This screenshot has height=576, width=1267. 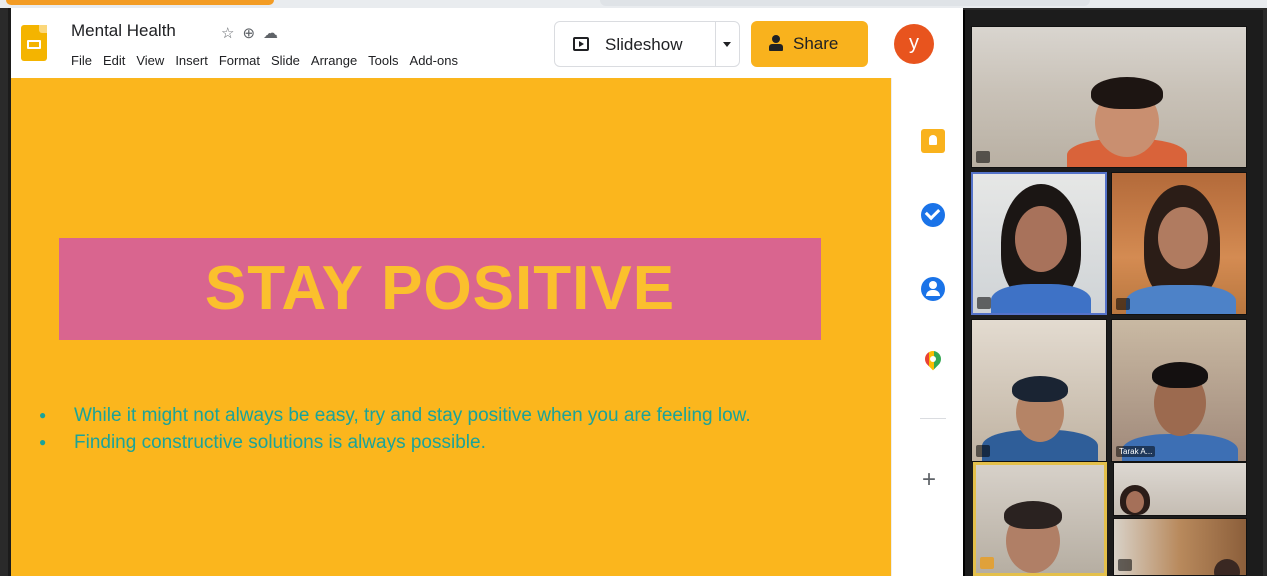 What do you see at coordinates (150, 60) in the screenshot?
I see `menu-view: View` at bounding box center [150, 60].